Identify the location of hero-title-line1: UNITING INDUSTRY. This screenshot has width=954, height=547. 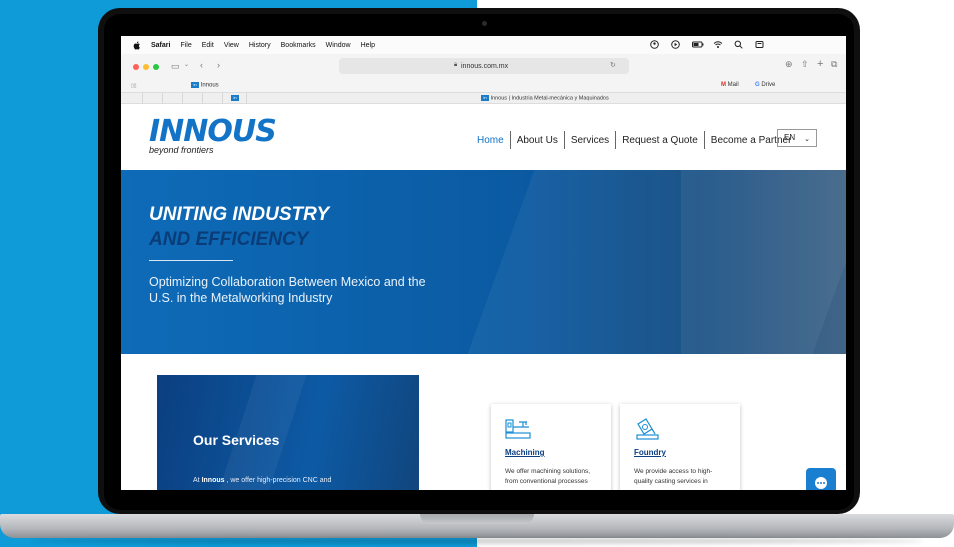
(239, 214).